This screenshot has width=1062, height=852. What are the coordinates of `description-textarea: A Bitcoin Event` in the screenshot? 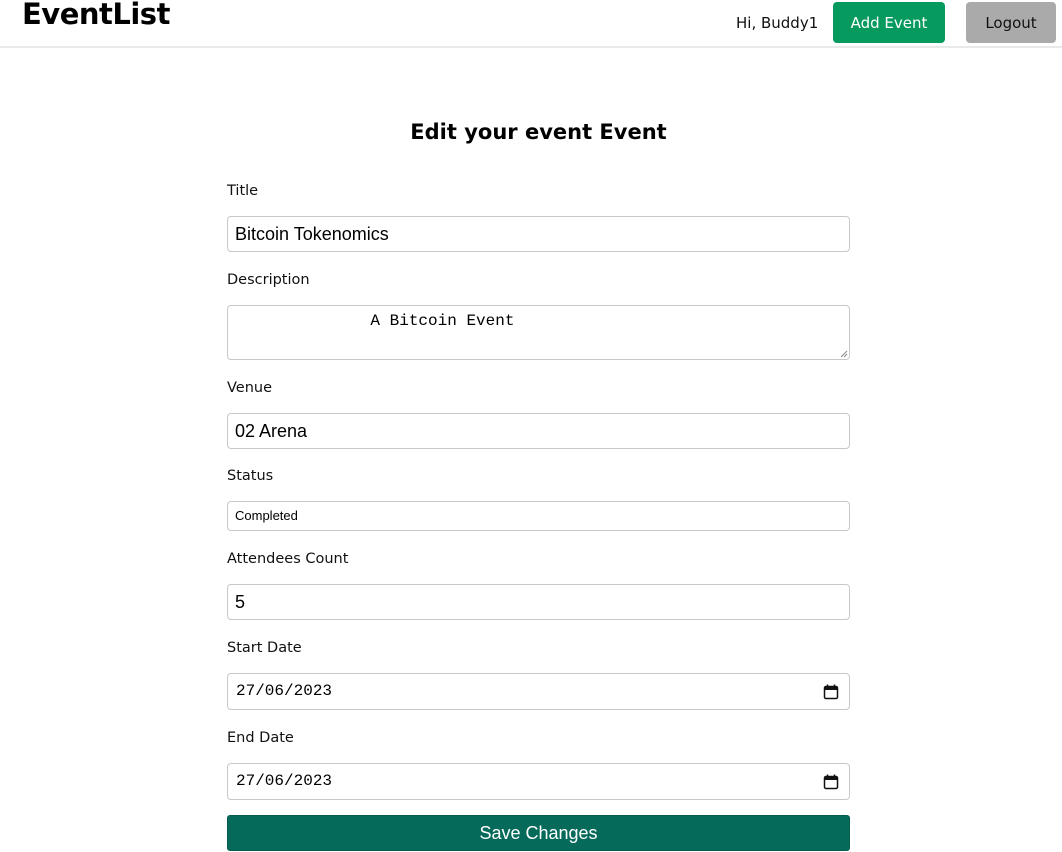 It's located at (538, 332).